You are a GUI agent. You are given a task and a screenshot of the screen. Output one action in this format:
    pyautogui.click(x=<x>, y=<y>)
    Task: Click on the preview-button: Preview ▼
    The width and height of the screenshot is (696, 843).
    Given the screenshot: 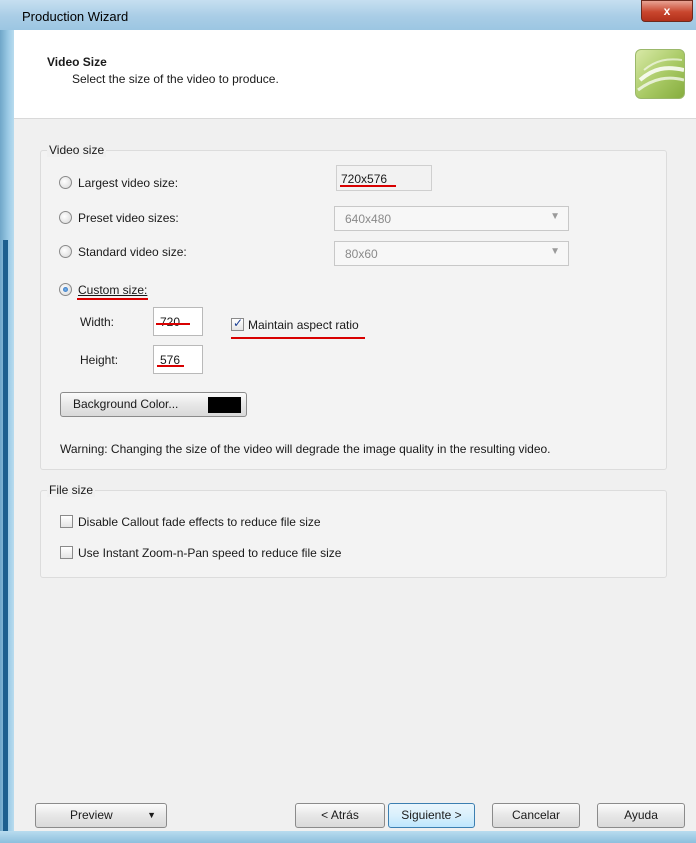 What is the action you would take?
    pyautogui.click(x=101, y=815)
    